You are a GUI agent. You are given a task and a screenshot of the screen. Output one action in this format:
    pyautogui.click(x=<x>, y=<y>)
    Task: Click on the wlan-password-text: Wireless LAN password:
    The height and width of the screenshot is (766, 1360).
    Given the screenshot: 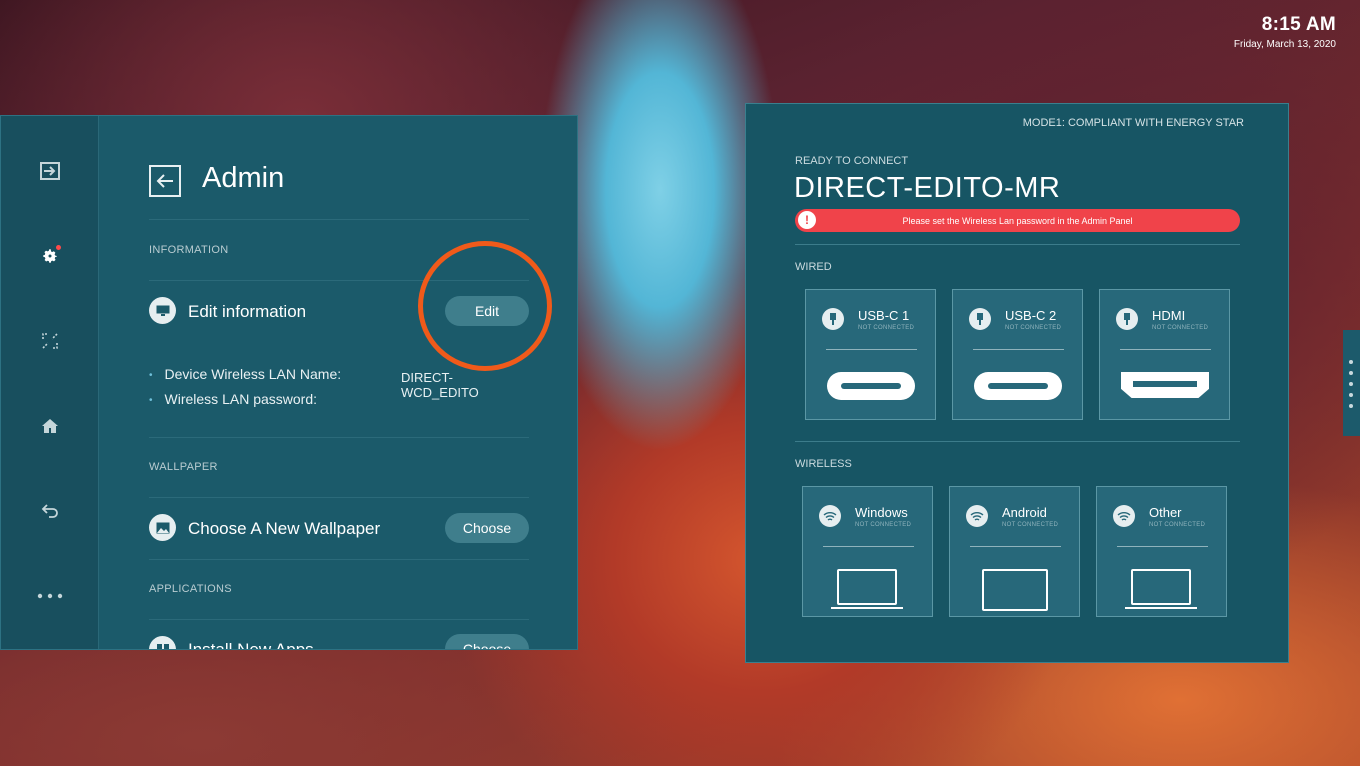 What is the action you would take?
    pyautogui.click(x=241, y=399)
    